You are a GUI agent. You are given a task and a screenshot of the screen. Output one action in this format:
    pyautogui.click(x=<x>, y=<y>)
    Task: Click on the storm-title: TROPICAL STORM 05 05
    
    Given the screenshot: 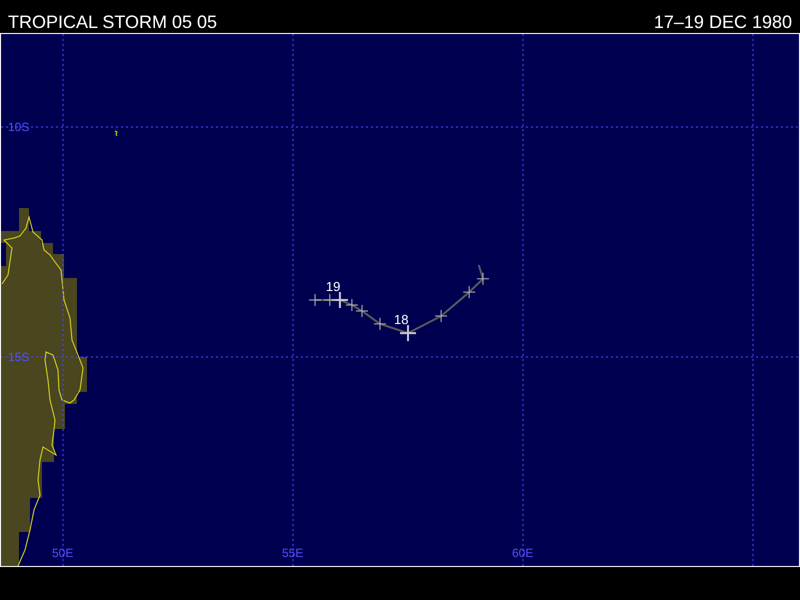 What is the action you would take?
    pyautogui.click(x=113, y=22)
    